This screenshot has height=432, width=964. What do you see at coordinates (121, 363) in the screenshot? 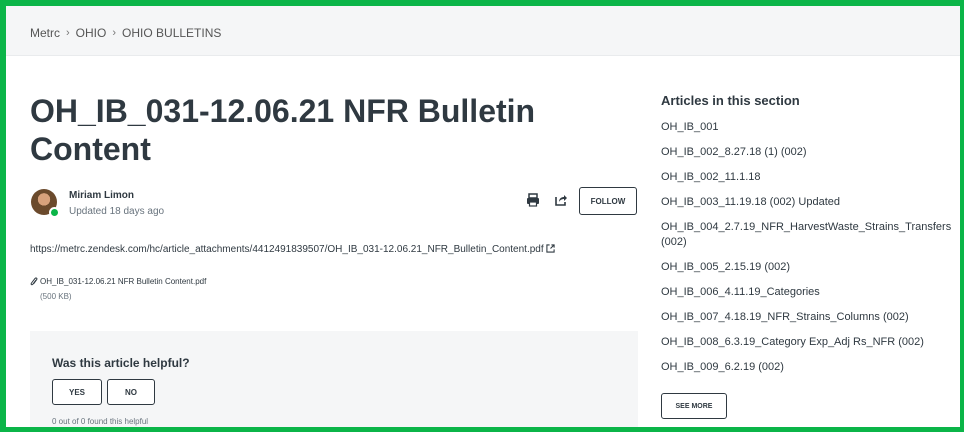
I see `vote-question: Was this article helpful?` at bounding box center [121, 363].